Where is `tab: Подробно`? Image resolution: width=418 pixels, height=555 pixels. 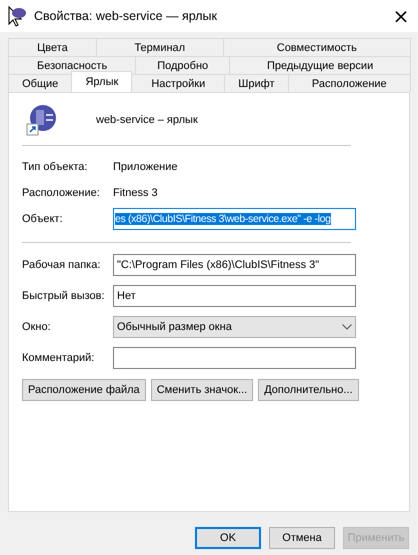
tab: Подробно is located at coordinates (182, 65).